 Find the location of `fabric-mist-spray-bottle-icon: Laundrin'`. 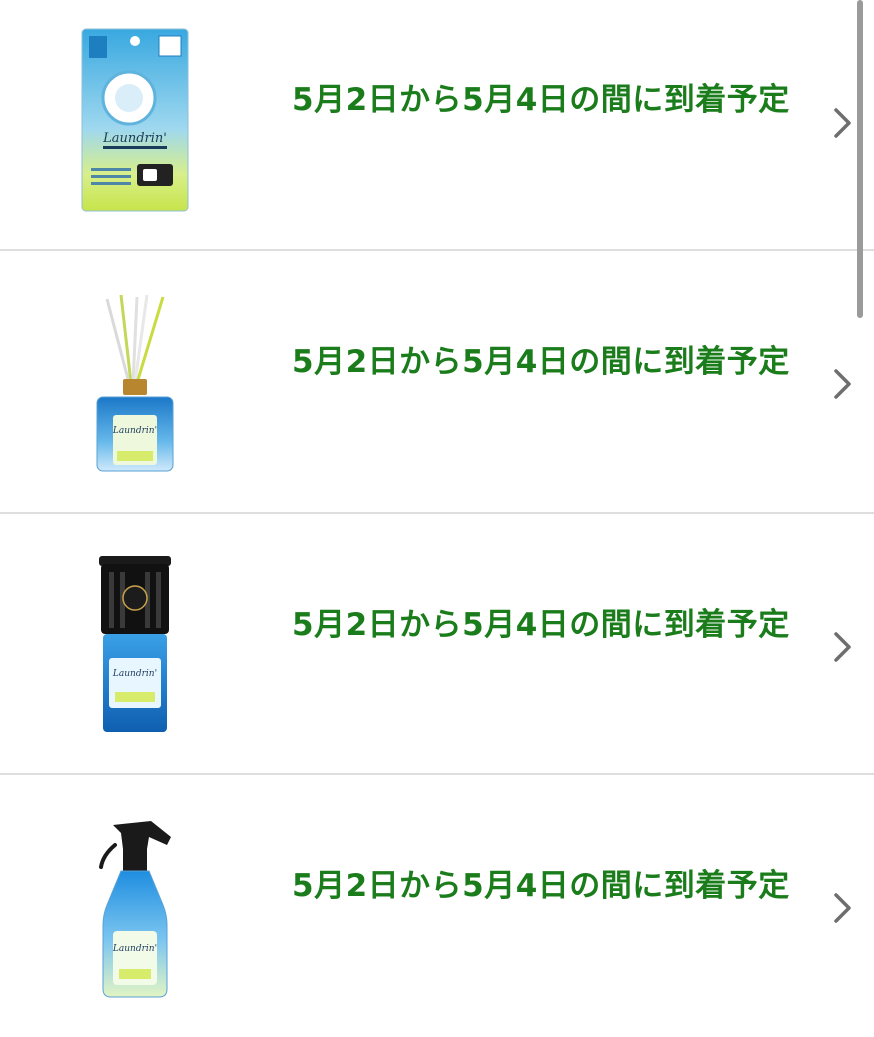

fabric-mist-spray-bottle-icon: Laundrin' is located at coordinates (135, 907).